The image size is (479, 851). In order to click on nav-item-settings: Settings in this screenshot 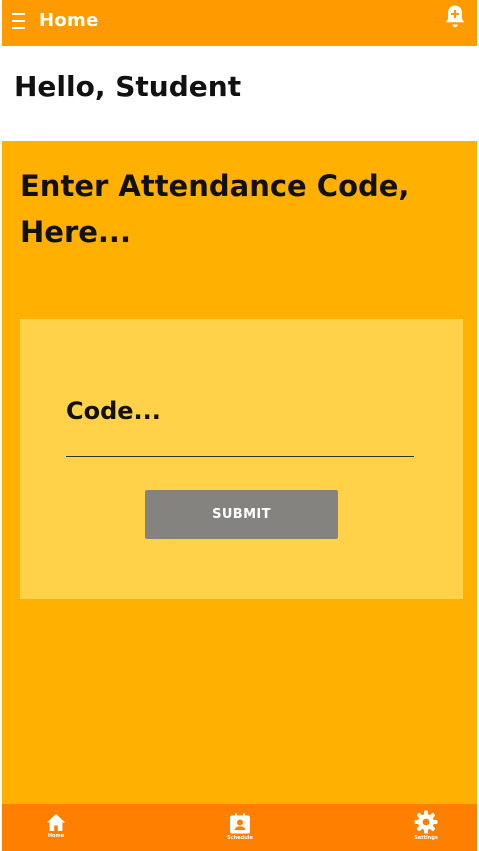, I will do `click(426, 827)`.